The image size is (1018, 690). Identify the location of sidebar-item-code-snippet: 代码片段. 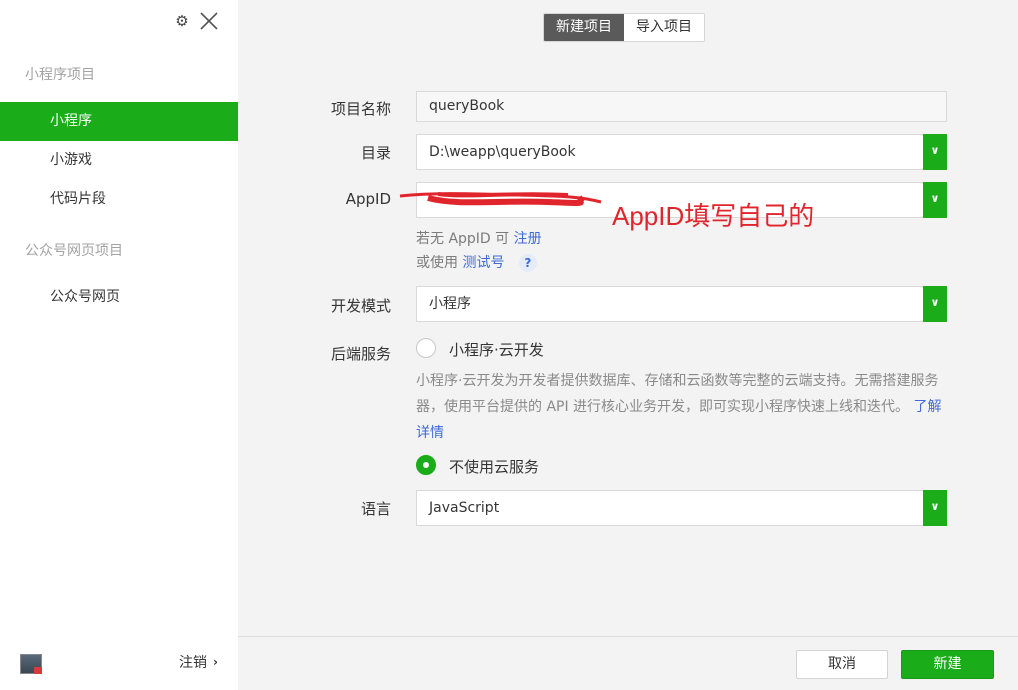
(119, 199).